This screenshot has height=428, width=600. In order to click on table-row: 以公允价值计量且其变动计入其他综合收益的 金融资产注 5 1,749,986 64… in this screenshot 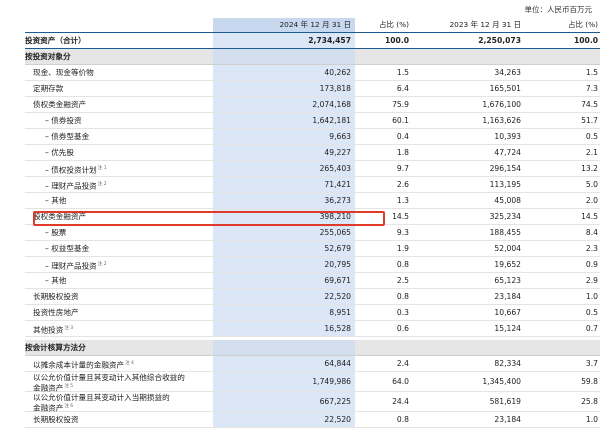, I will do `click(312, 382)`.